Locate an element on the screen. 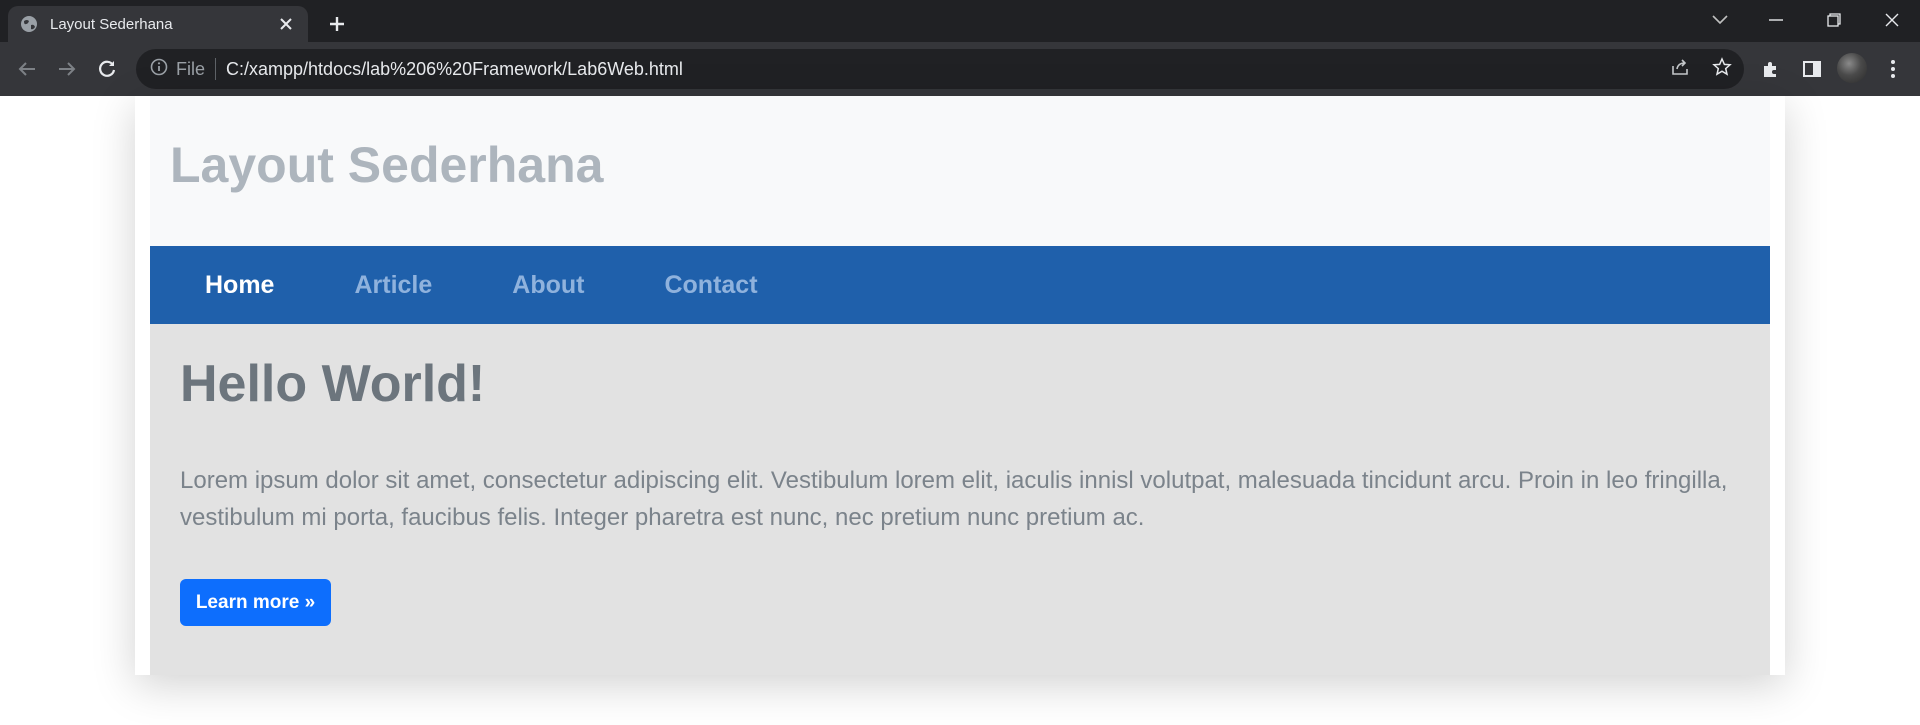 Image resolution: width=1920 pixels, height=725 pixels. minimize-icon is located at coordinates (1776, 20).